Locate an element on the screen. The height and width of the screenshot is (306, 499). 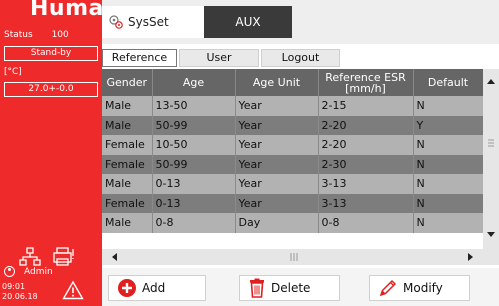
scroll-left-icon is located at coordinates (114, 257).